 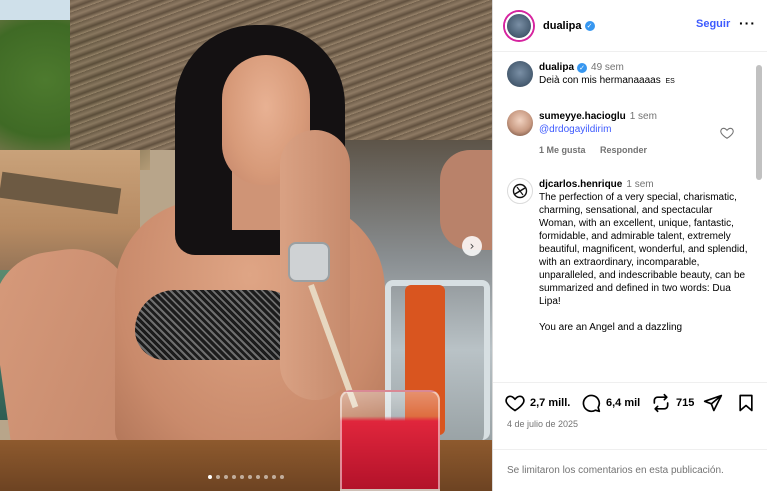 What do you see at coordinates (550, 403) in the screenshot?
I see `likes-count: 2,7 mill.` at bounding box center [550, 403].